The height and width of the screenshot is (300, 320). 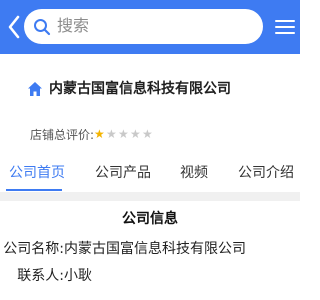 What do you see at coordinates (285, 27) in the screenshot?
I see `menu-icon` at bounding box center [285, 27].